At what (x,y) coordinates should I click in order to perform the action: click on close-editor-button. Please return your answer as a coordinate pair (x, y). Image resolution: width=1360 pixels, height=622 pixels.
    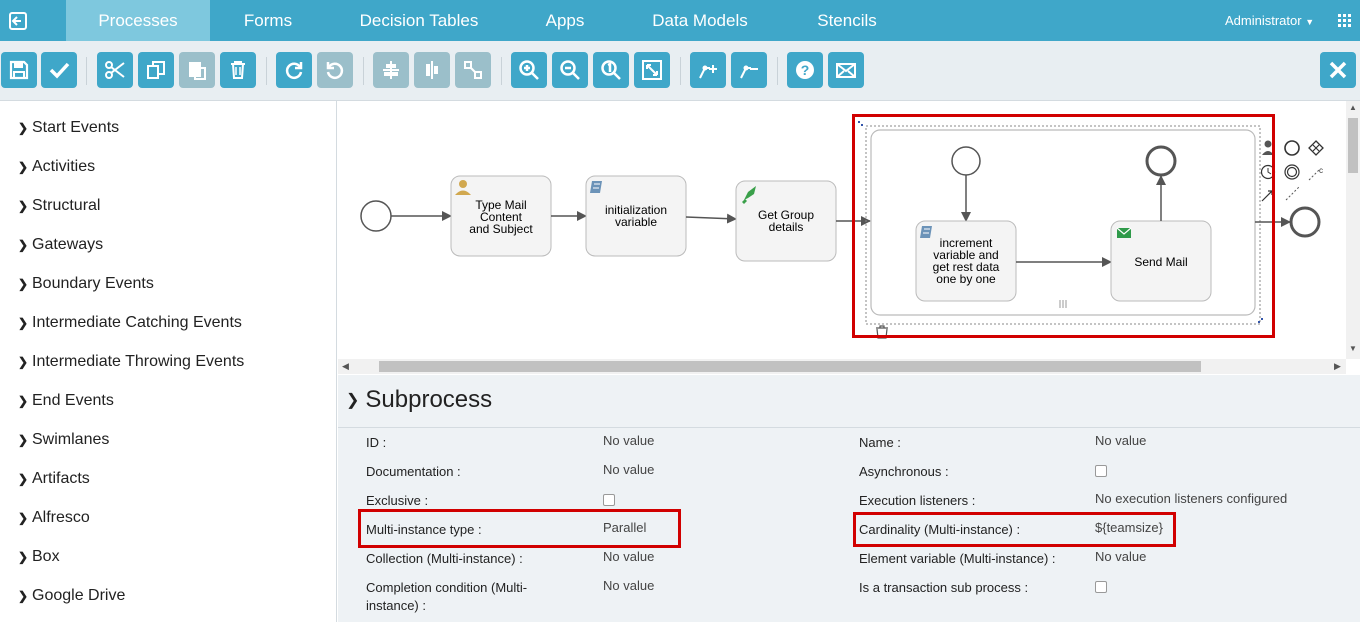
    Looking at the image, I should click on (1338, 70).